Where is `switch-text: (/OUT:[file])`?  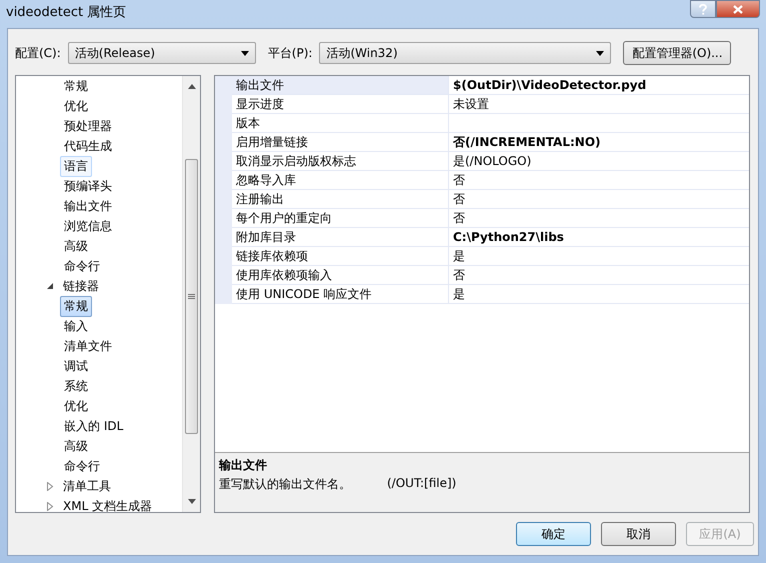
switch-text: (/OUT:[file]) is located at coordinates (421, 484).